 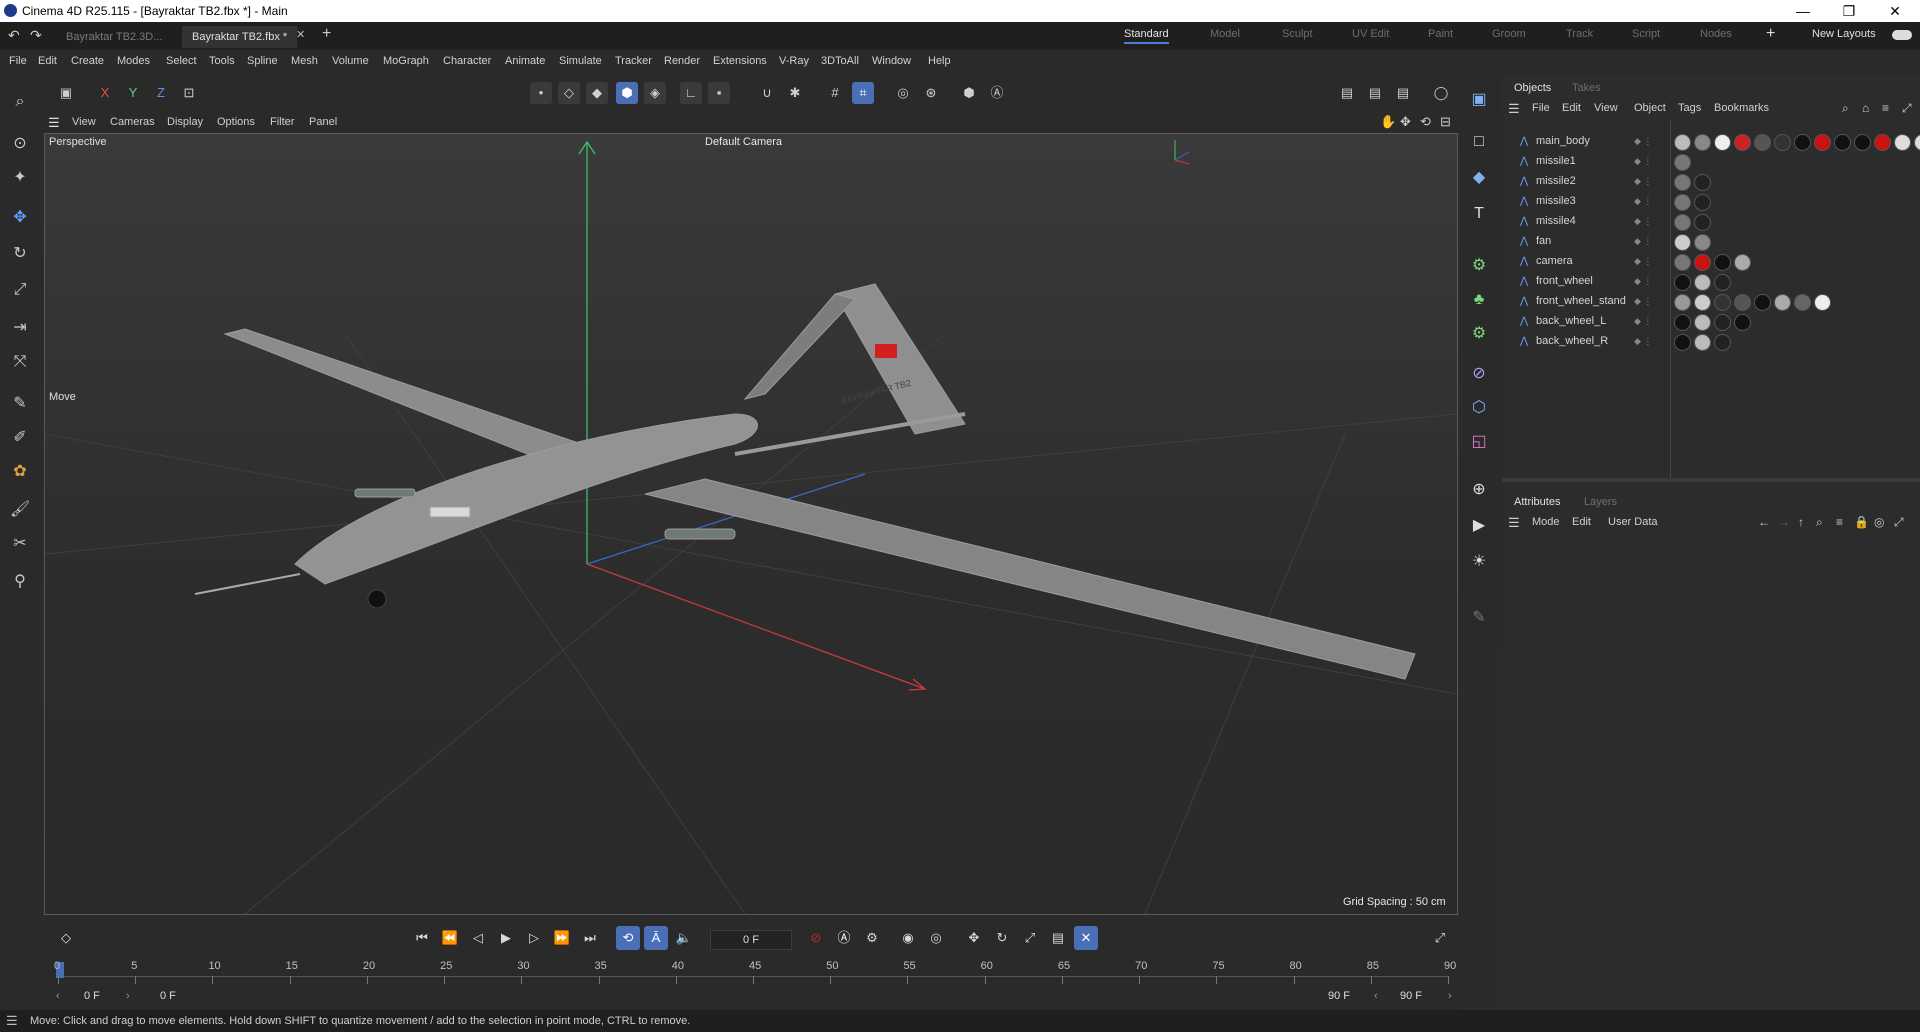 What do you see at coordinates (840, 61) in the screenshot?
I see `menu-3dtoall: 3DToAll` at bounding box center [840, 61].